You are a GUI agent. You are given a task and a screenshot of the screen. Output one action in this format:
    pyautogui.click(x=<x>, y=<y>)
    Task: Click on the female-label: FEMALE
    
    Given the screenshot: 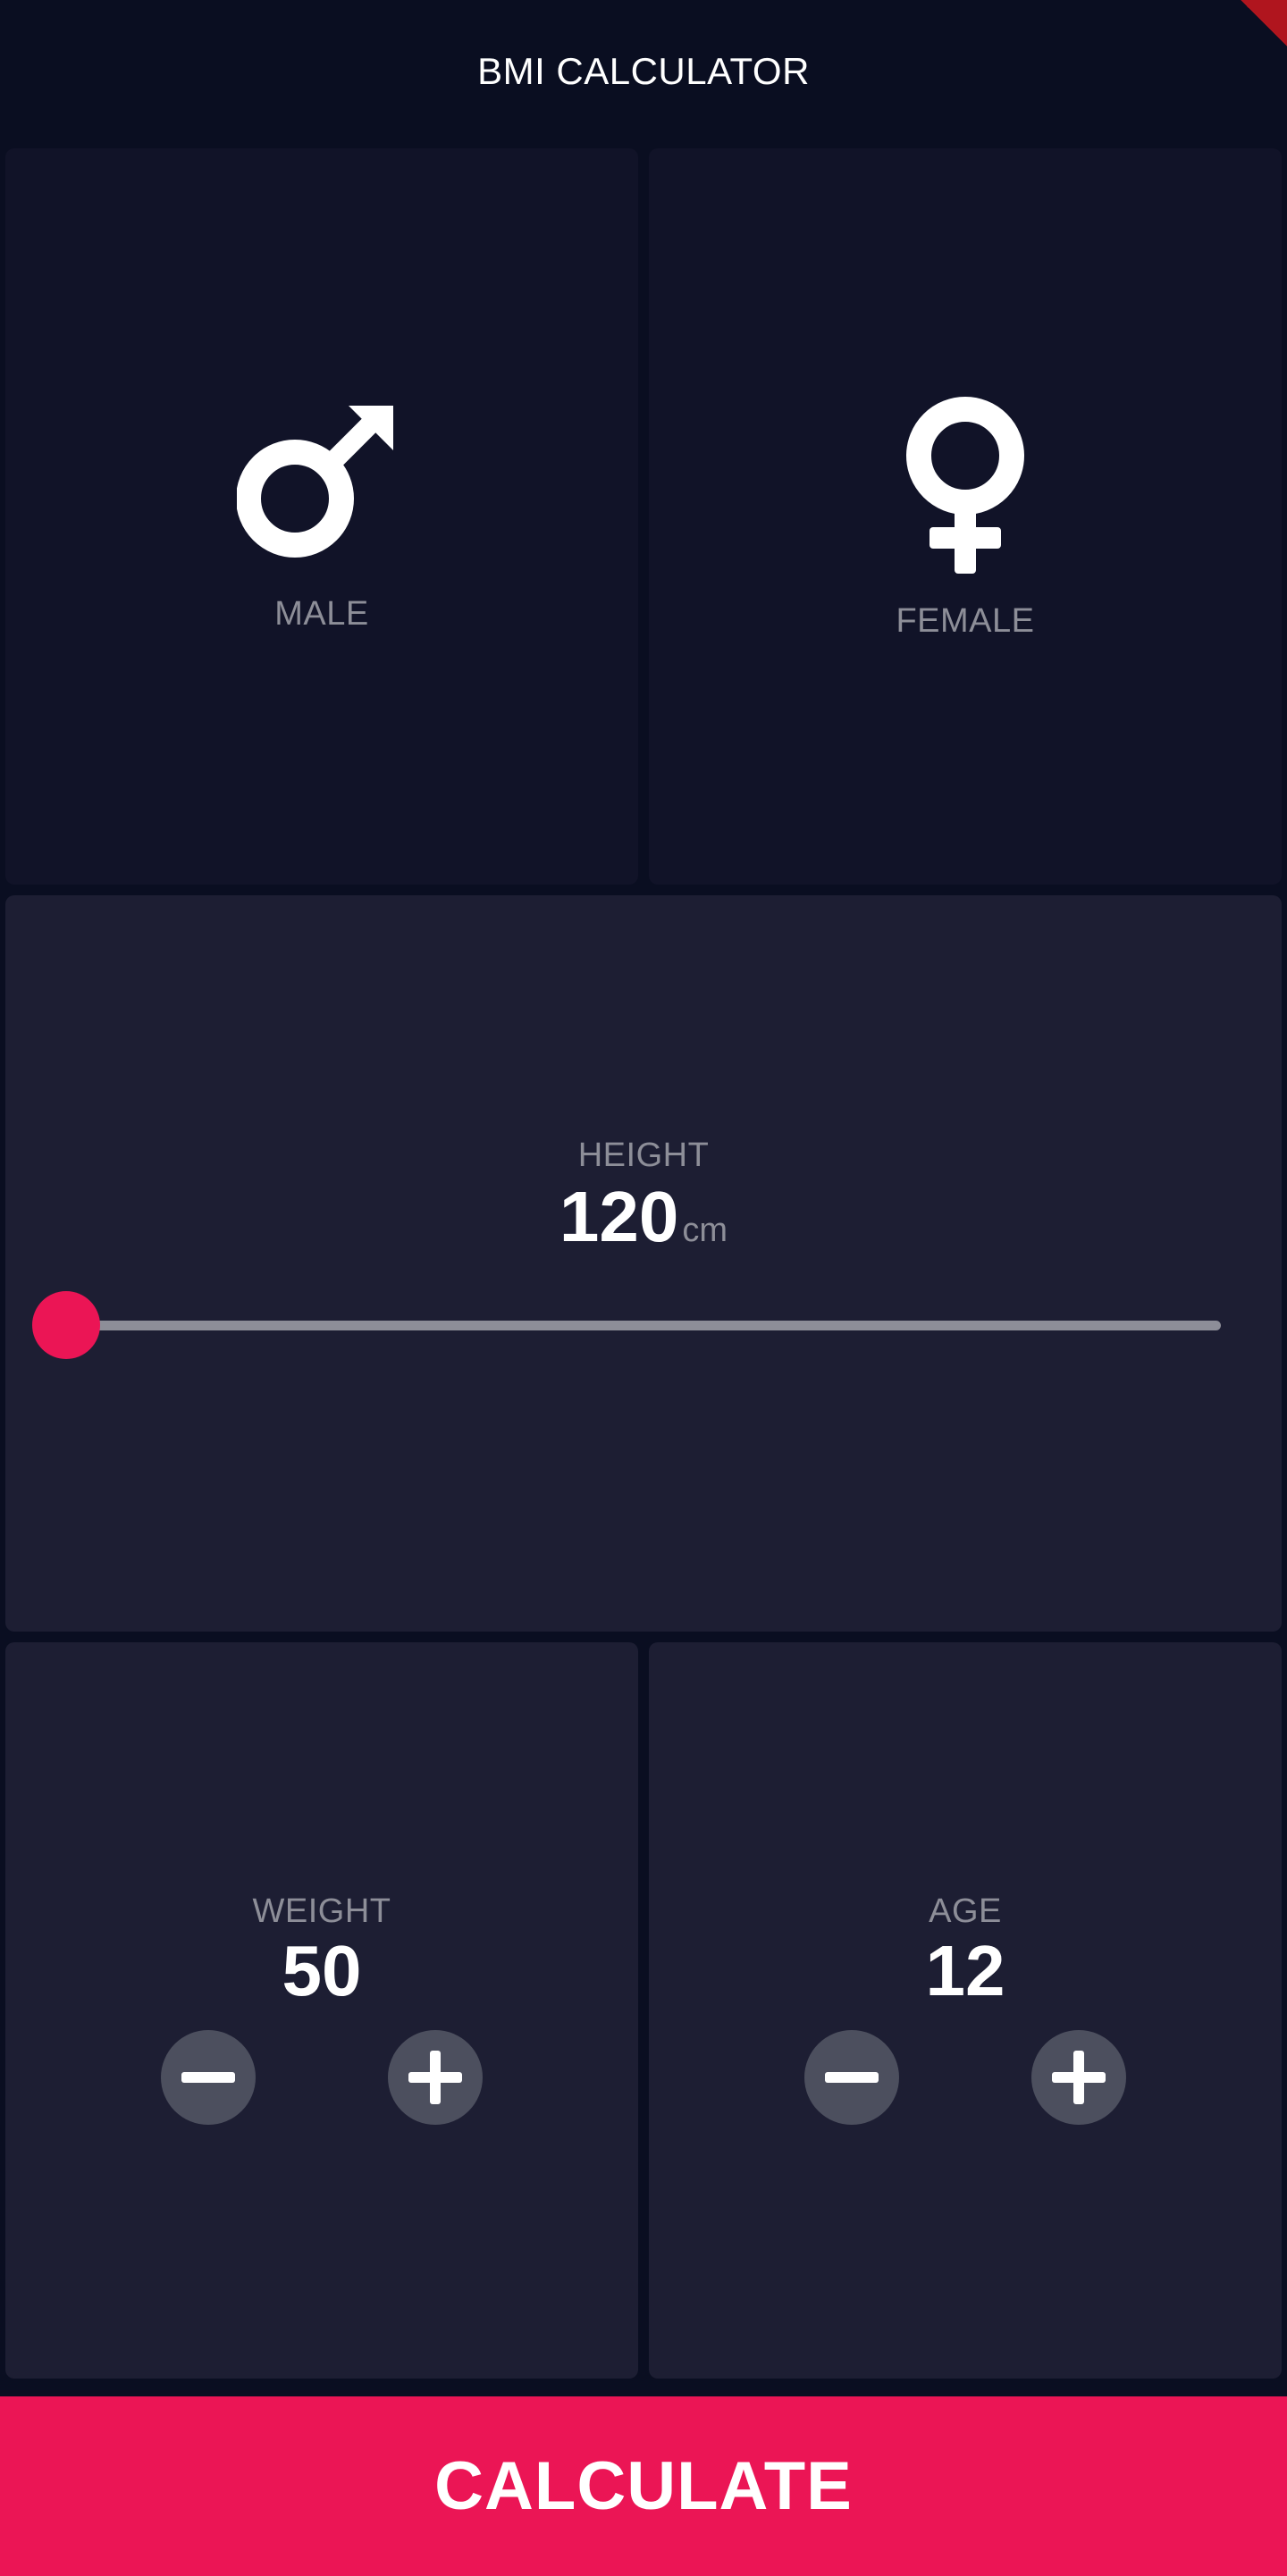 What is the action you would take?
    pyautogui.click(x=966, y=620)
    